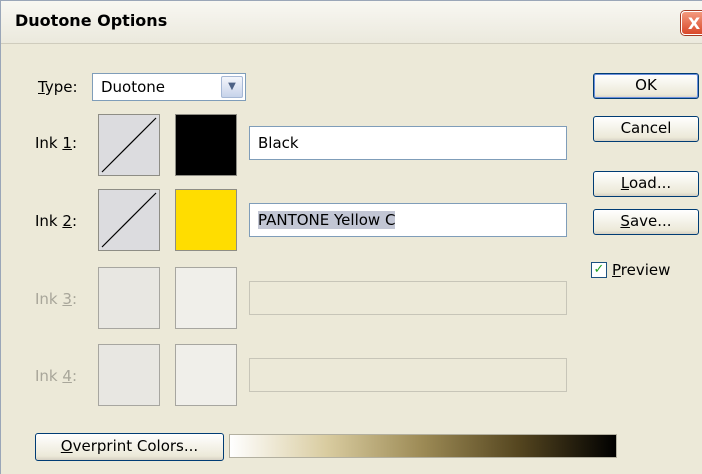 The width and height of the screenshot is (702, 474). Describe the element at coordinates (232, 87) in the screenshot. I see `chevron-down-icon: ▼` at that location.